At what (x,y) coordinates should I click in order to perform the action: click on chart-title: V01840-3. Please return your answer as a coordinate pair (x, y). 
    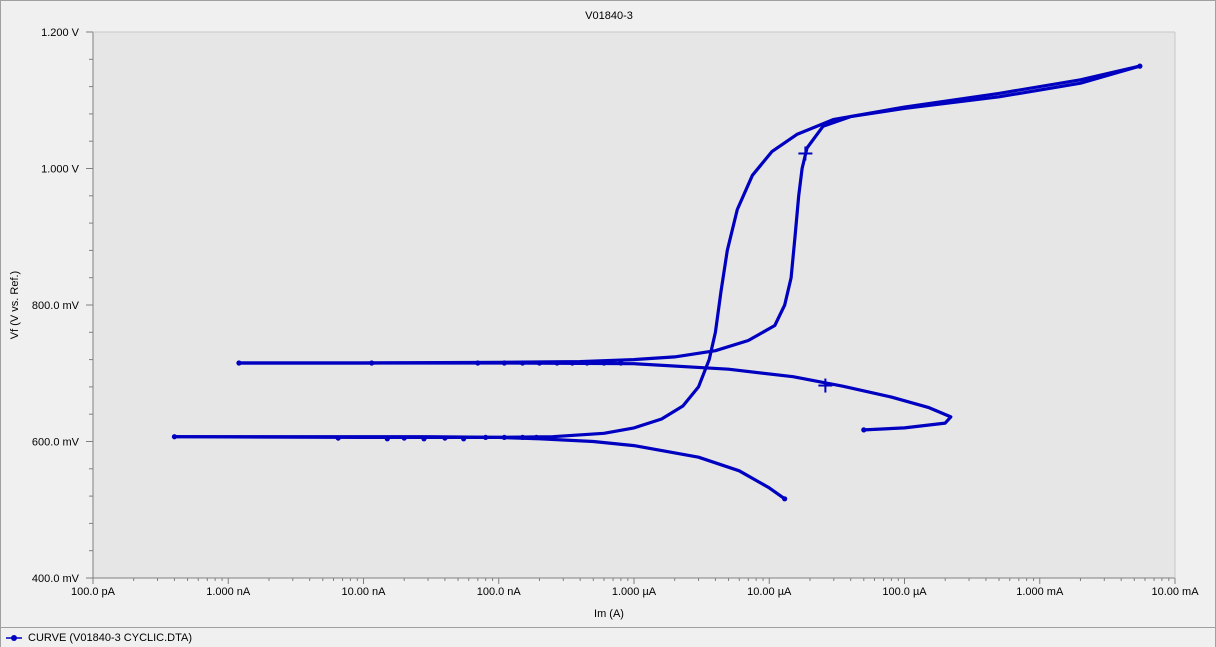
    Looking at the image, I should click on (609, 16).